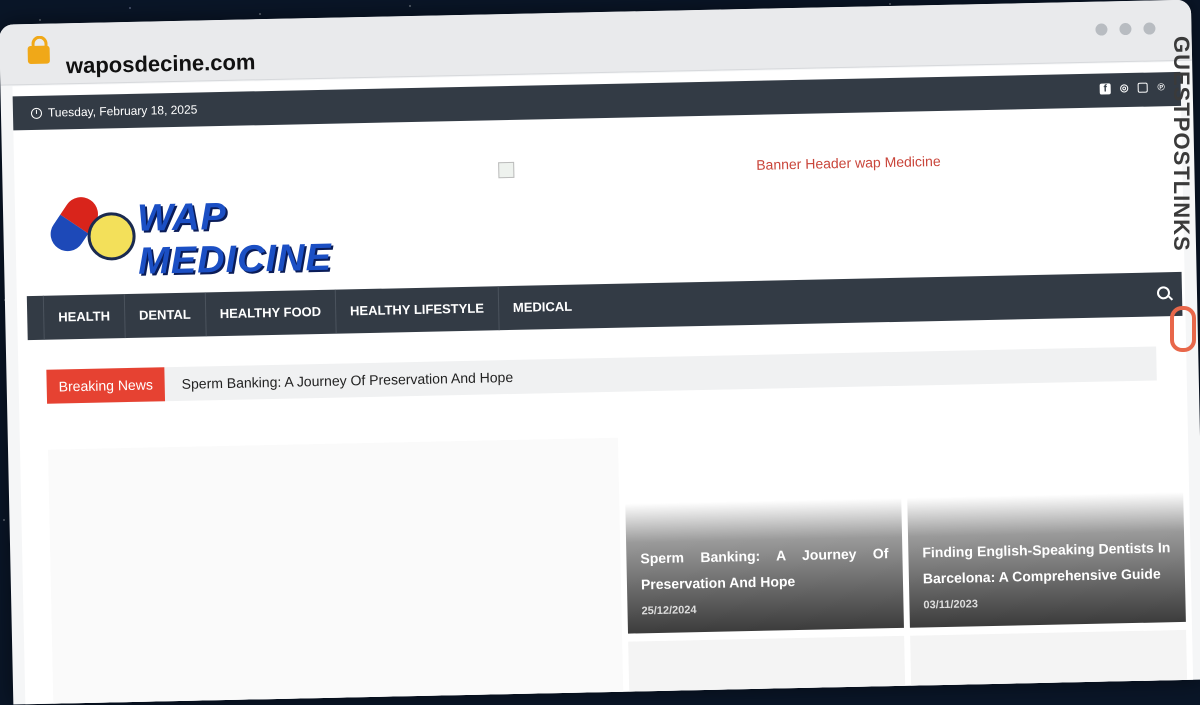  Describe the element at coordinates (1161, 87) in the screenshot. I see `pinterest-icon: ℗` at that location.